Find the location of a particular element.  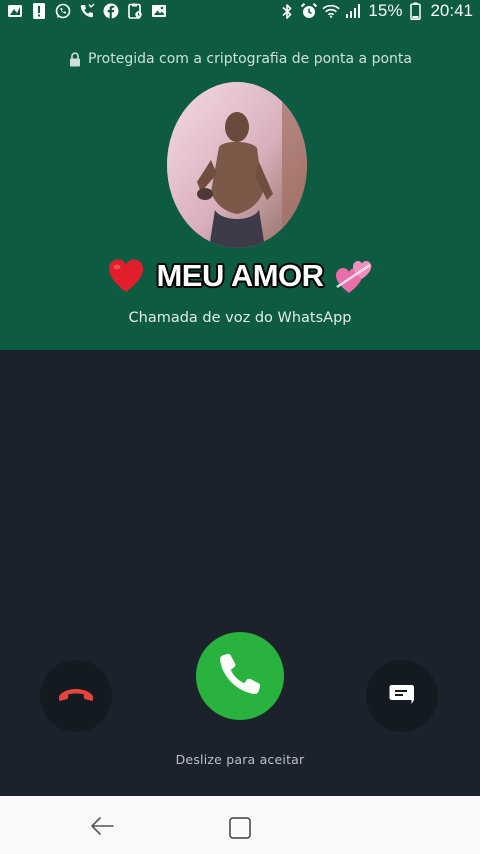

missed-call-icon is located at coordinates (87, 11).